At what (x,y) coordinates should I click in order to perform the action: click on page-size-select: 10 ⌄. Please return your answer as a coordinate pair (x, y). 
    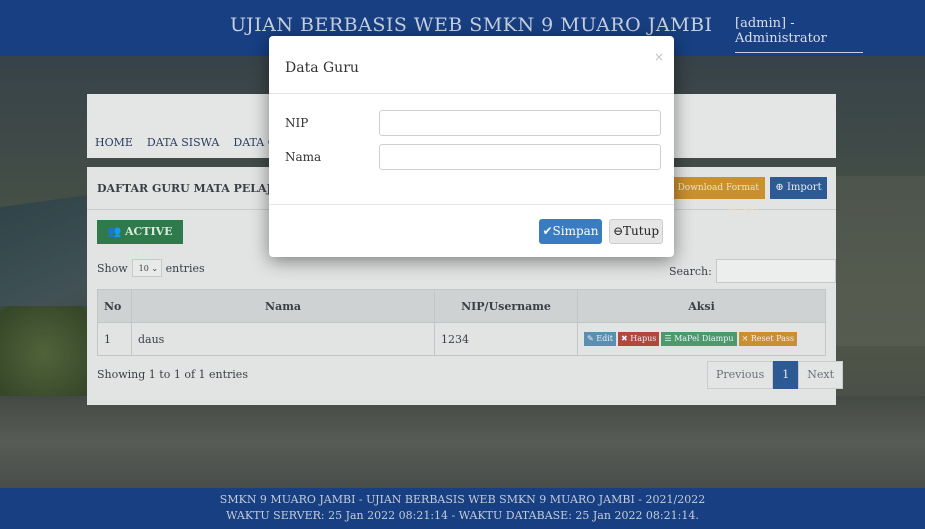
    Looking at the image, I should click on (146, 268).